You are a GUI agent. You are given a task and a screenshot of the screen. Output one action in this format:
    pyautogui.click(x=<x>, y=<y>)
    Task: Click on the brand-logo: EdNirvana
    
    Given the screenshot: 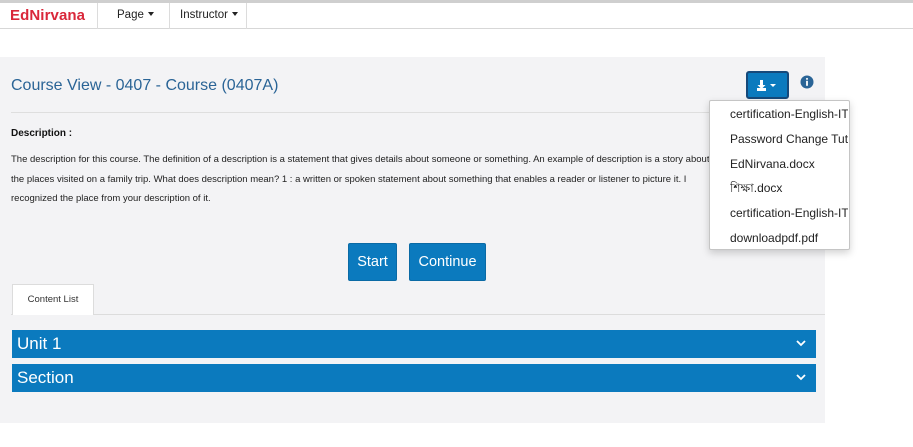 What is the action you would take?
    pyautogui.click(x=47, y=15)
    